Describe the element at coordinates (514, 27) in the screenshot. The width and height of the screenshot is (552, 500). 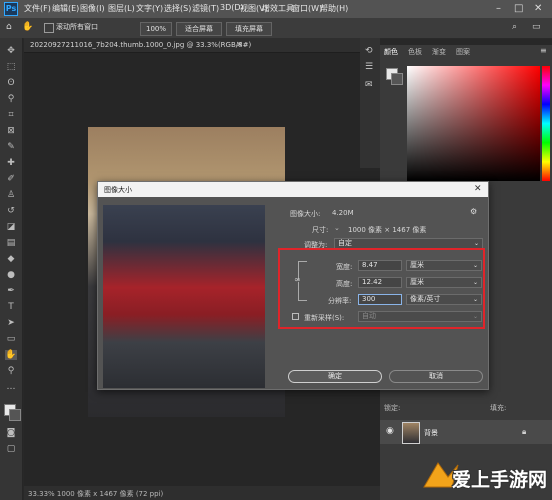
I see `search-icon: ⌕` at that location.